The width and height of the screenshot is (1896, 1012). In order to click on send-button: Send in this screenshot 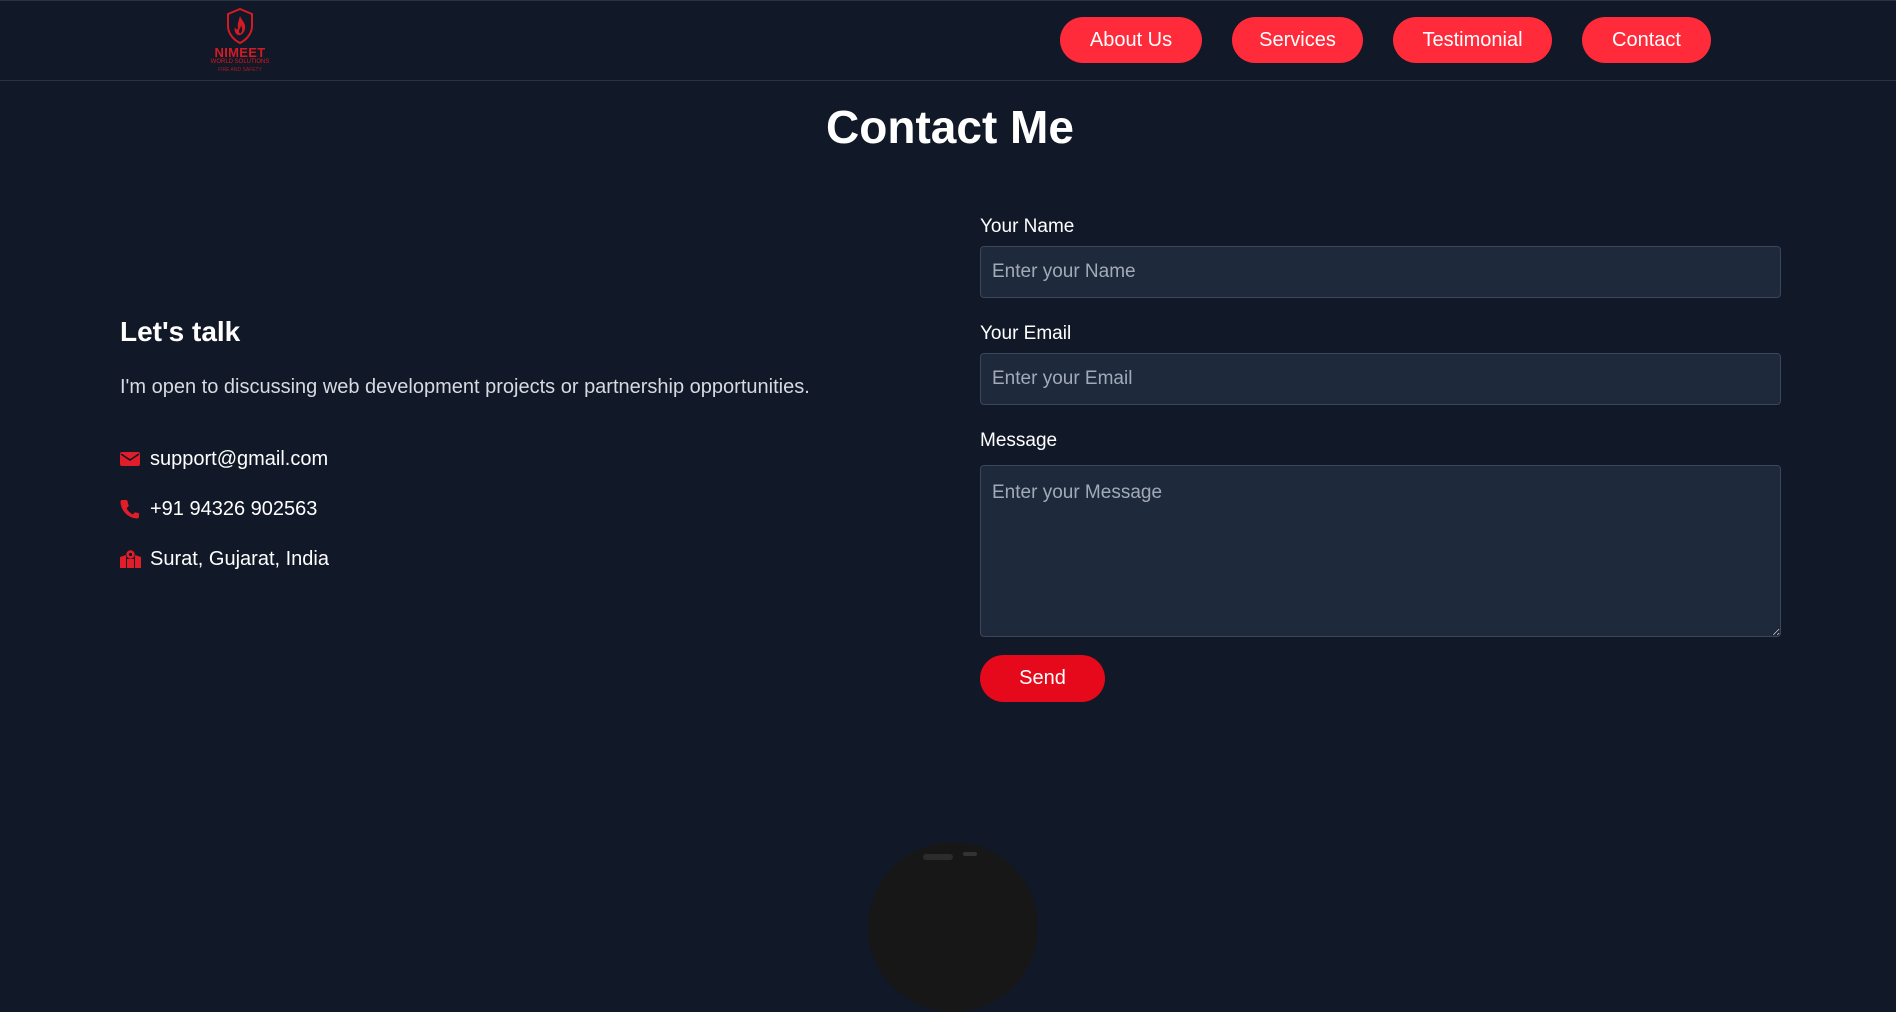, I will do `click(1042, 678)`.